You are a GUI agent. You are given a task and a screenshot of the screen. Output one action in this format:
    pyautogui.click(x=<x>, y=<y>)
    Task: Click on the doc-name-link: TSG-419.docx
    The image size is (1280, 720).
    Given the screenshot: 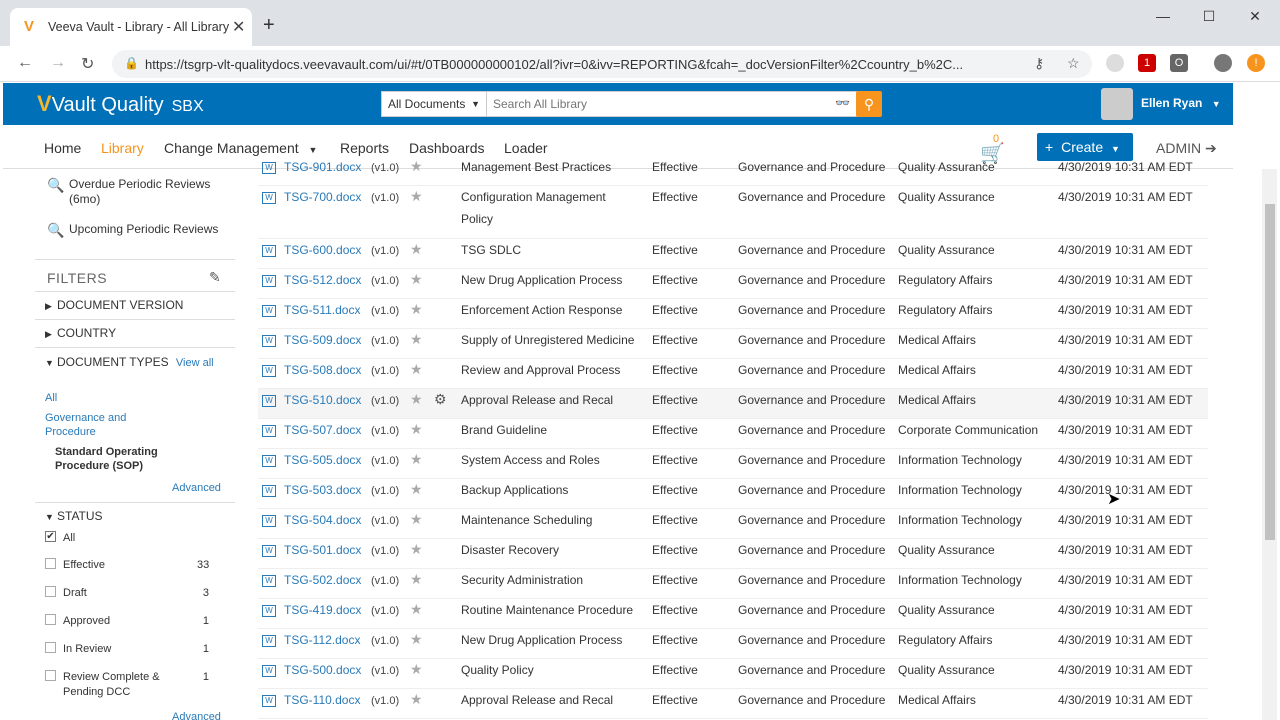 What is the action you would take?
    pyautogui.click(x=322, y=610)
    